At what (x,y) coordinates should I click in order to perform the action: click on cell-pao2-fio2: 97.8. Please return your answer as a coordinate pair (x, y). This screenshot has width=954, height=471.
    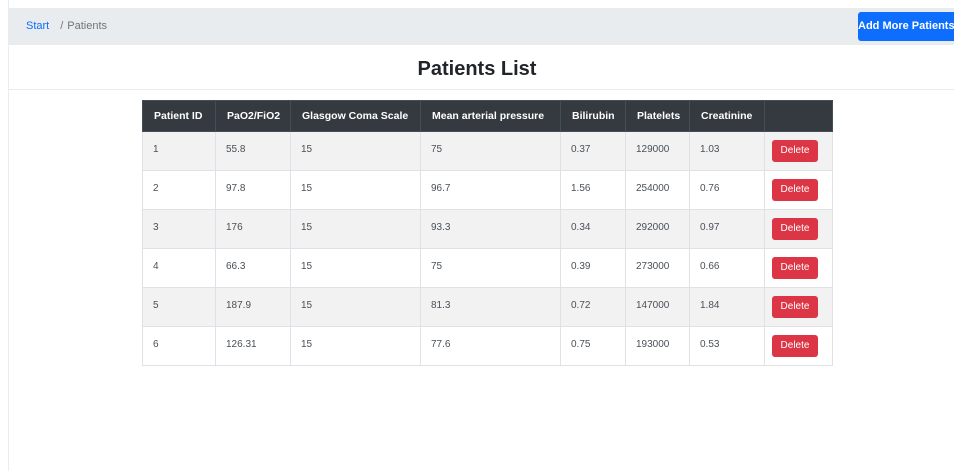
    Looking at the image, I should click on (253, 190).